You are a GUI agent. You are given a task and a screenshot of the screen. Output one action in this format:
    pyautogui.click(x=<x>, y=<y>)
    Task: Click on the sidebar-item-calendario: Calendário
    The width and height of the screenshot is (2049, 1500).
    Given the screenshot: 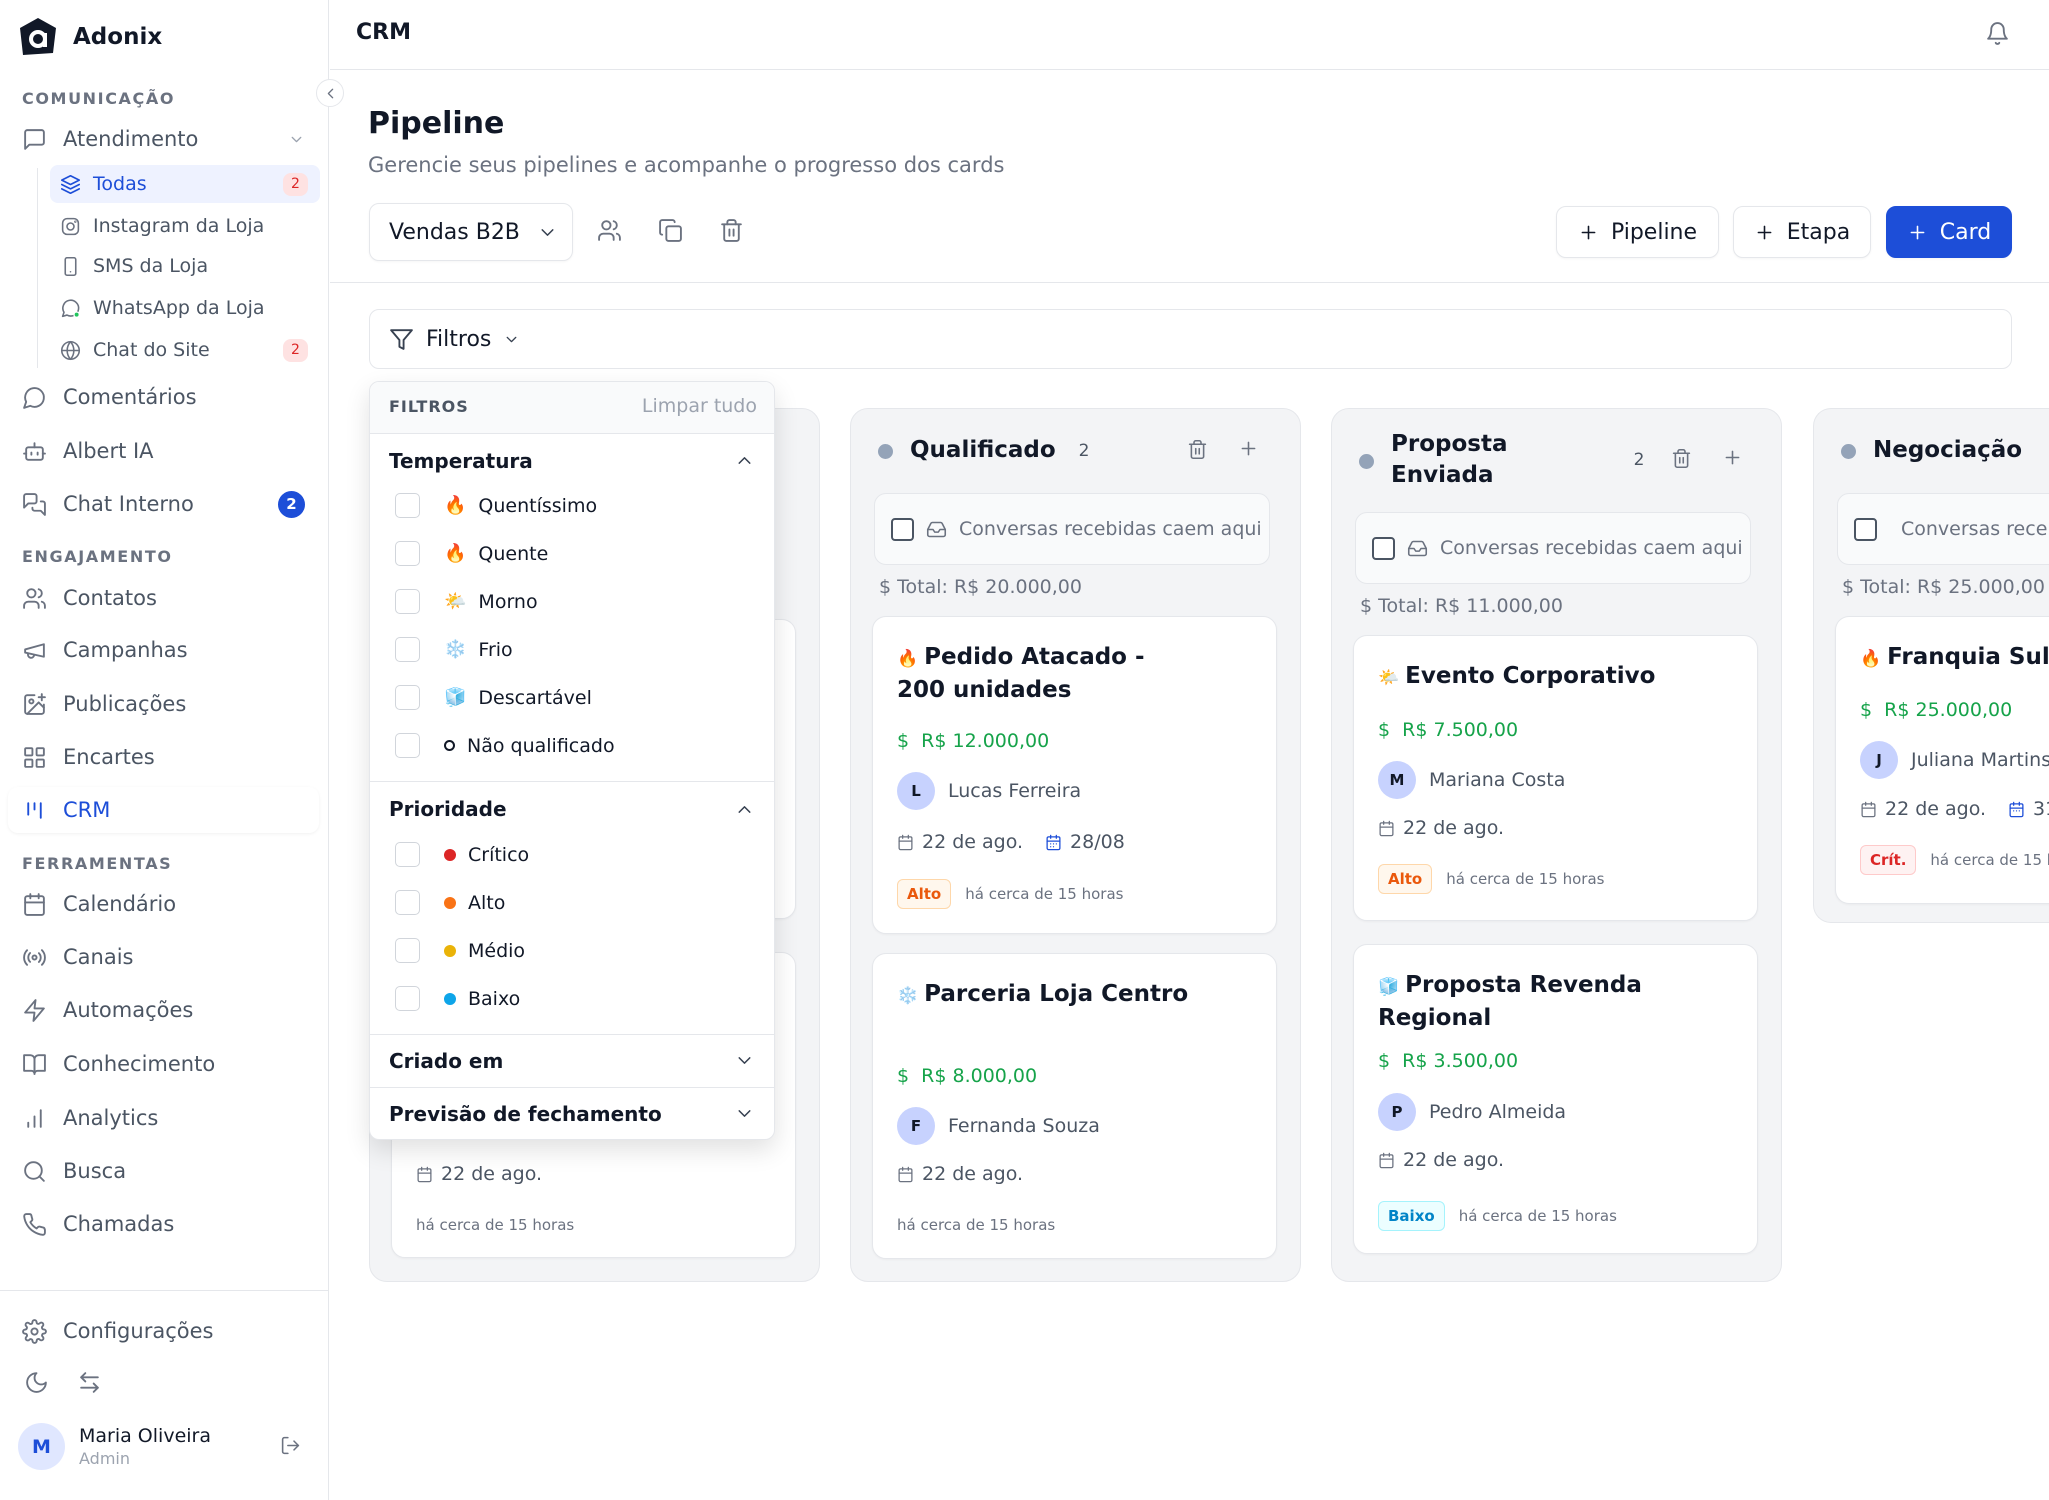 What is the action you would take?
    pyautogui.click(x=163, y=904)
    